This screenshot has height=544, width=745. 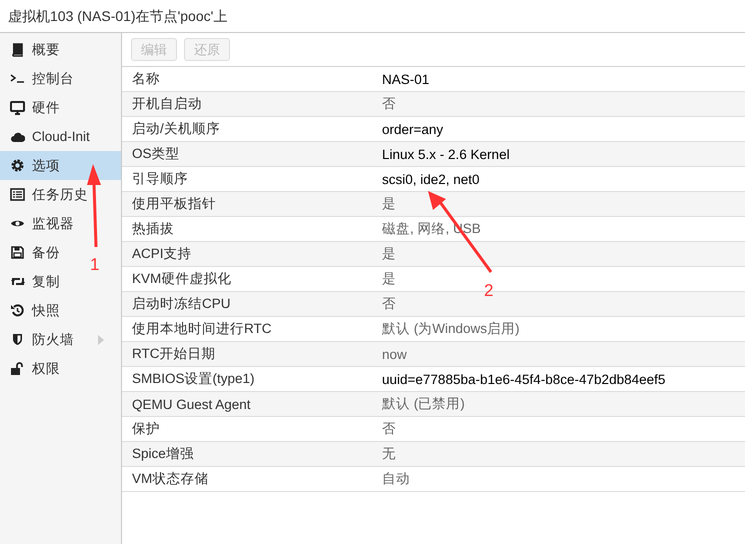 I want to click on expand-arrow-icon, so click(x=101, y=339).